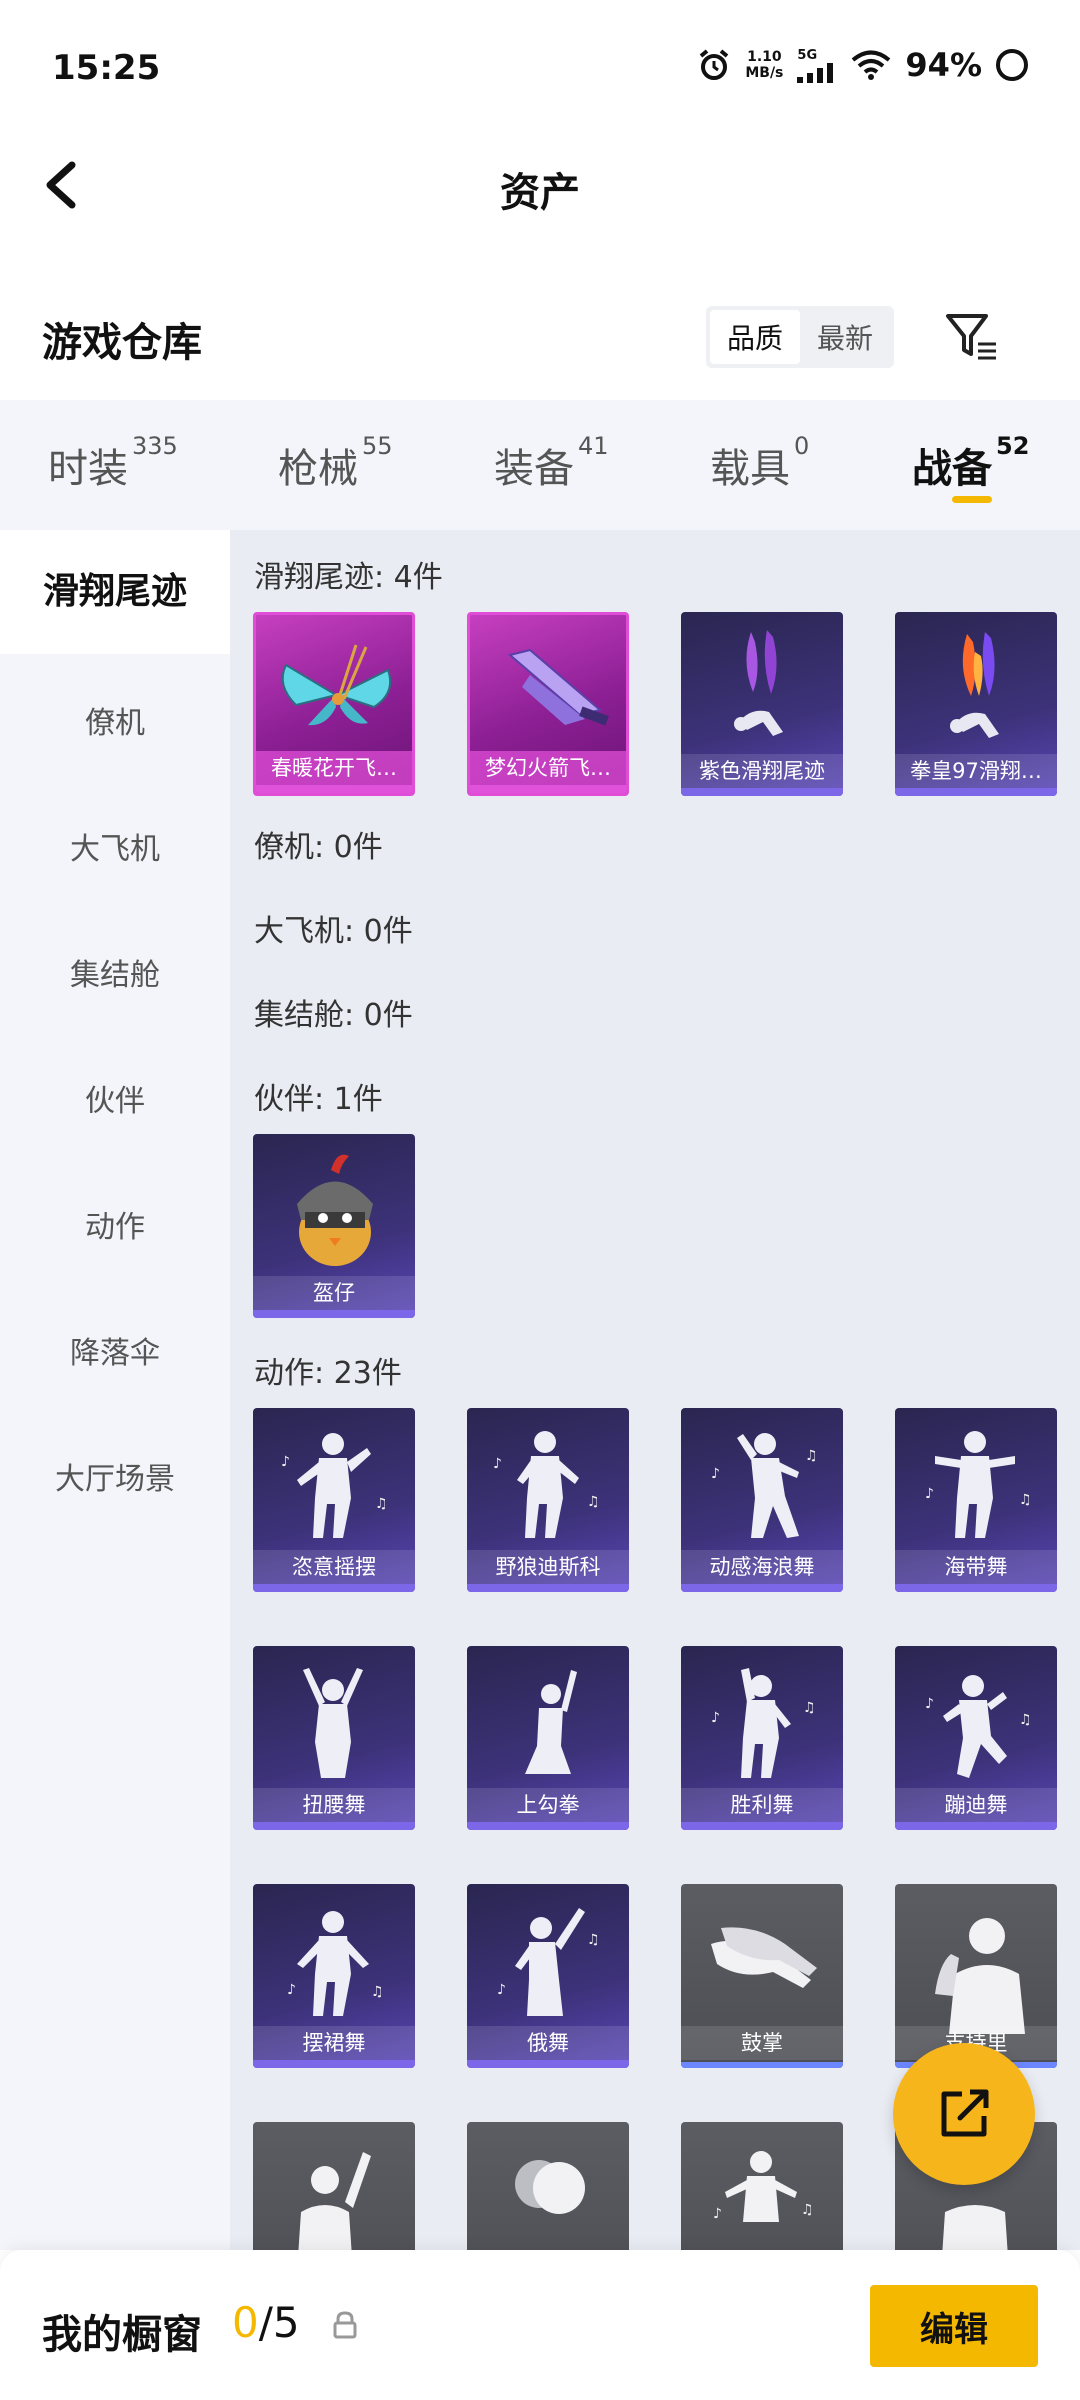 Image resolution: width=1080 pixels, height=2400 pixels. I want to click on net-speed-unit: MB/s, so click(764, 73).